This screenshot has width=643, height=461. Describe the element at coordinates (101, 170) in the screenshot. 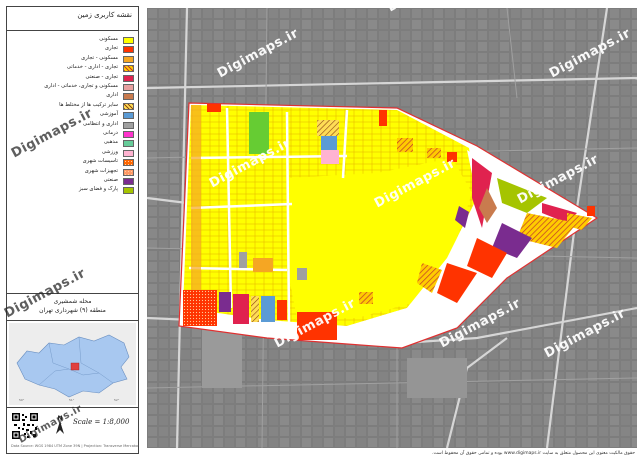

I see `legend-label: تجهیزات شهری` at that location.